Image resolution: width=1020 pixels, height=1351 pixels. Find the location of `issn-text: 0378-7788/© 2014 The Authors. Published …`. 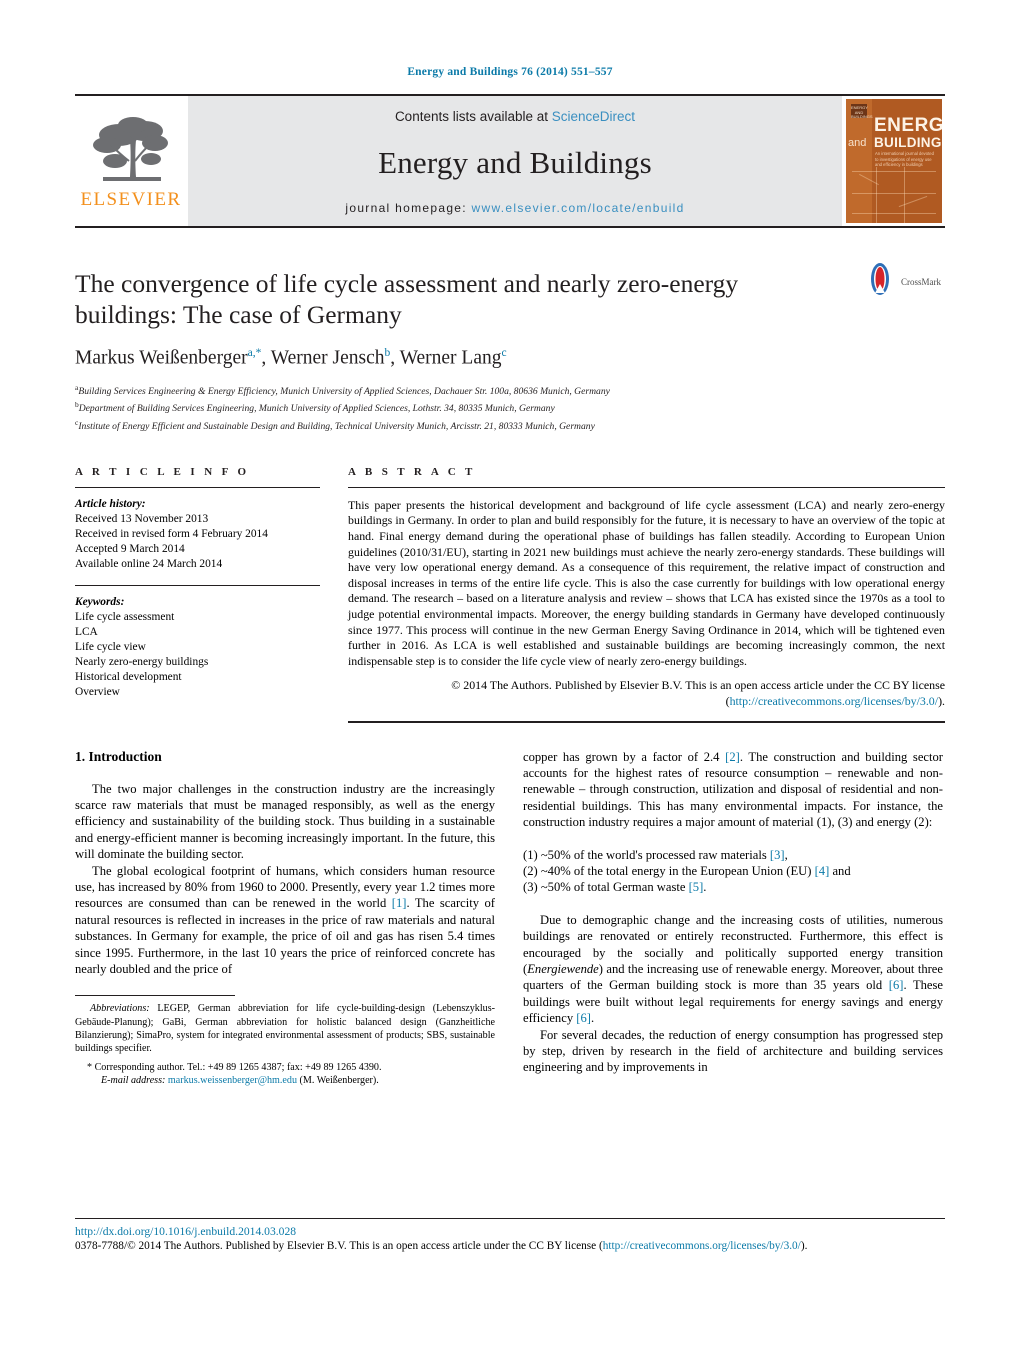

issn-text: 0378-7788/© 2014 The Authors. Published … is located at coordinates (339, 1246).